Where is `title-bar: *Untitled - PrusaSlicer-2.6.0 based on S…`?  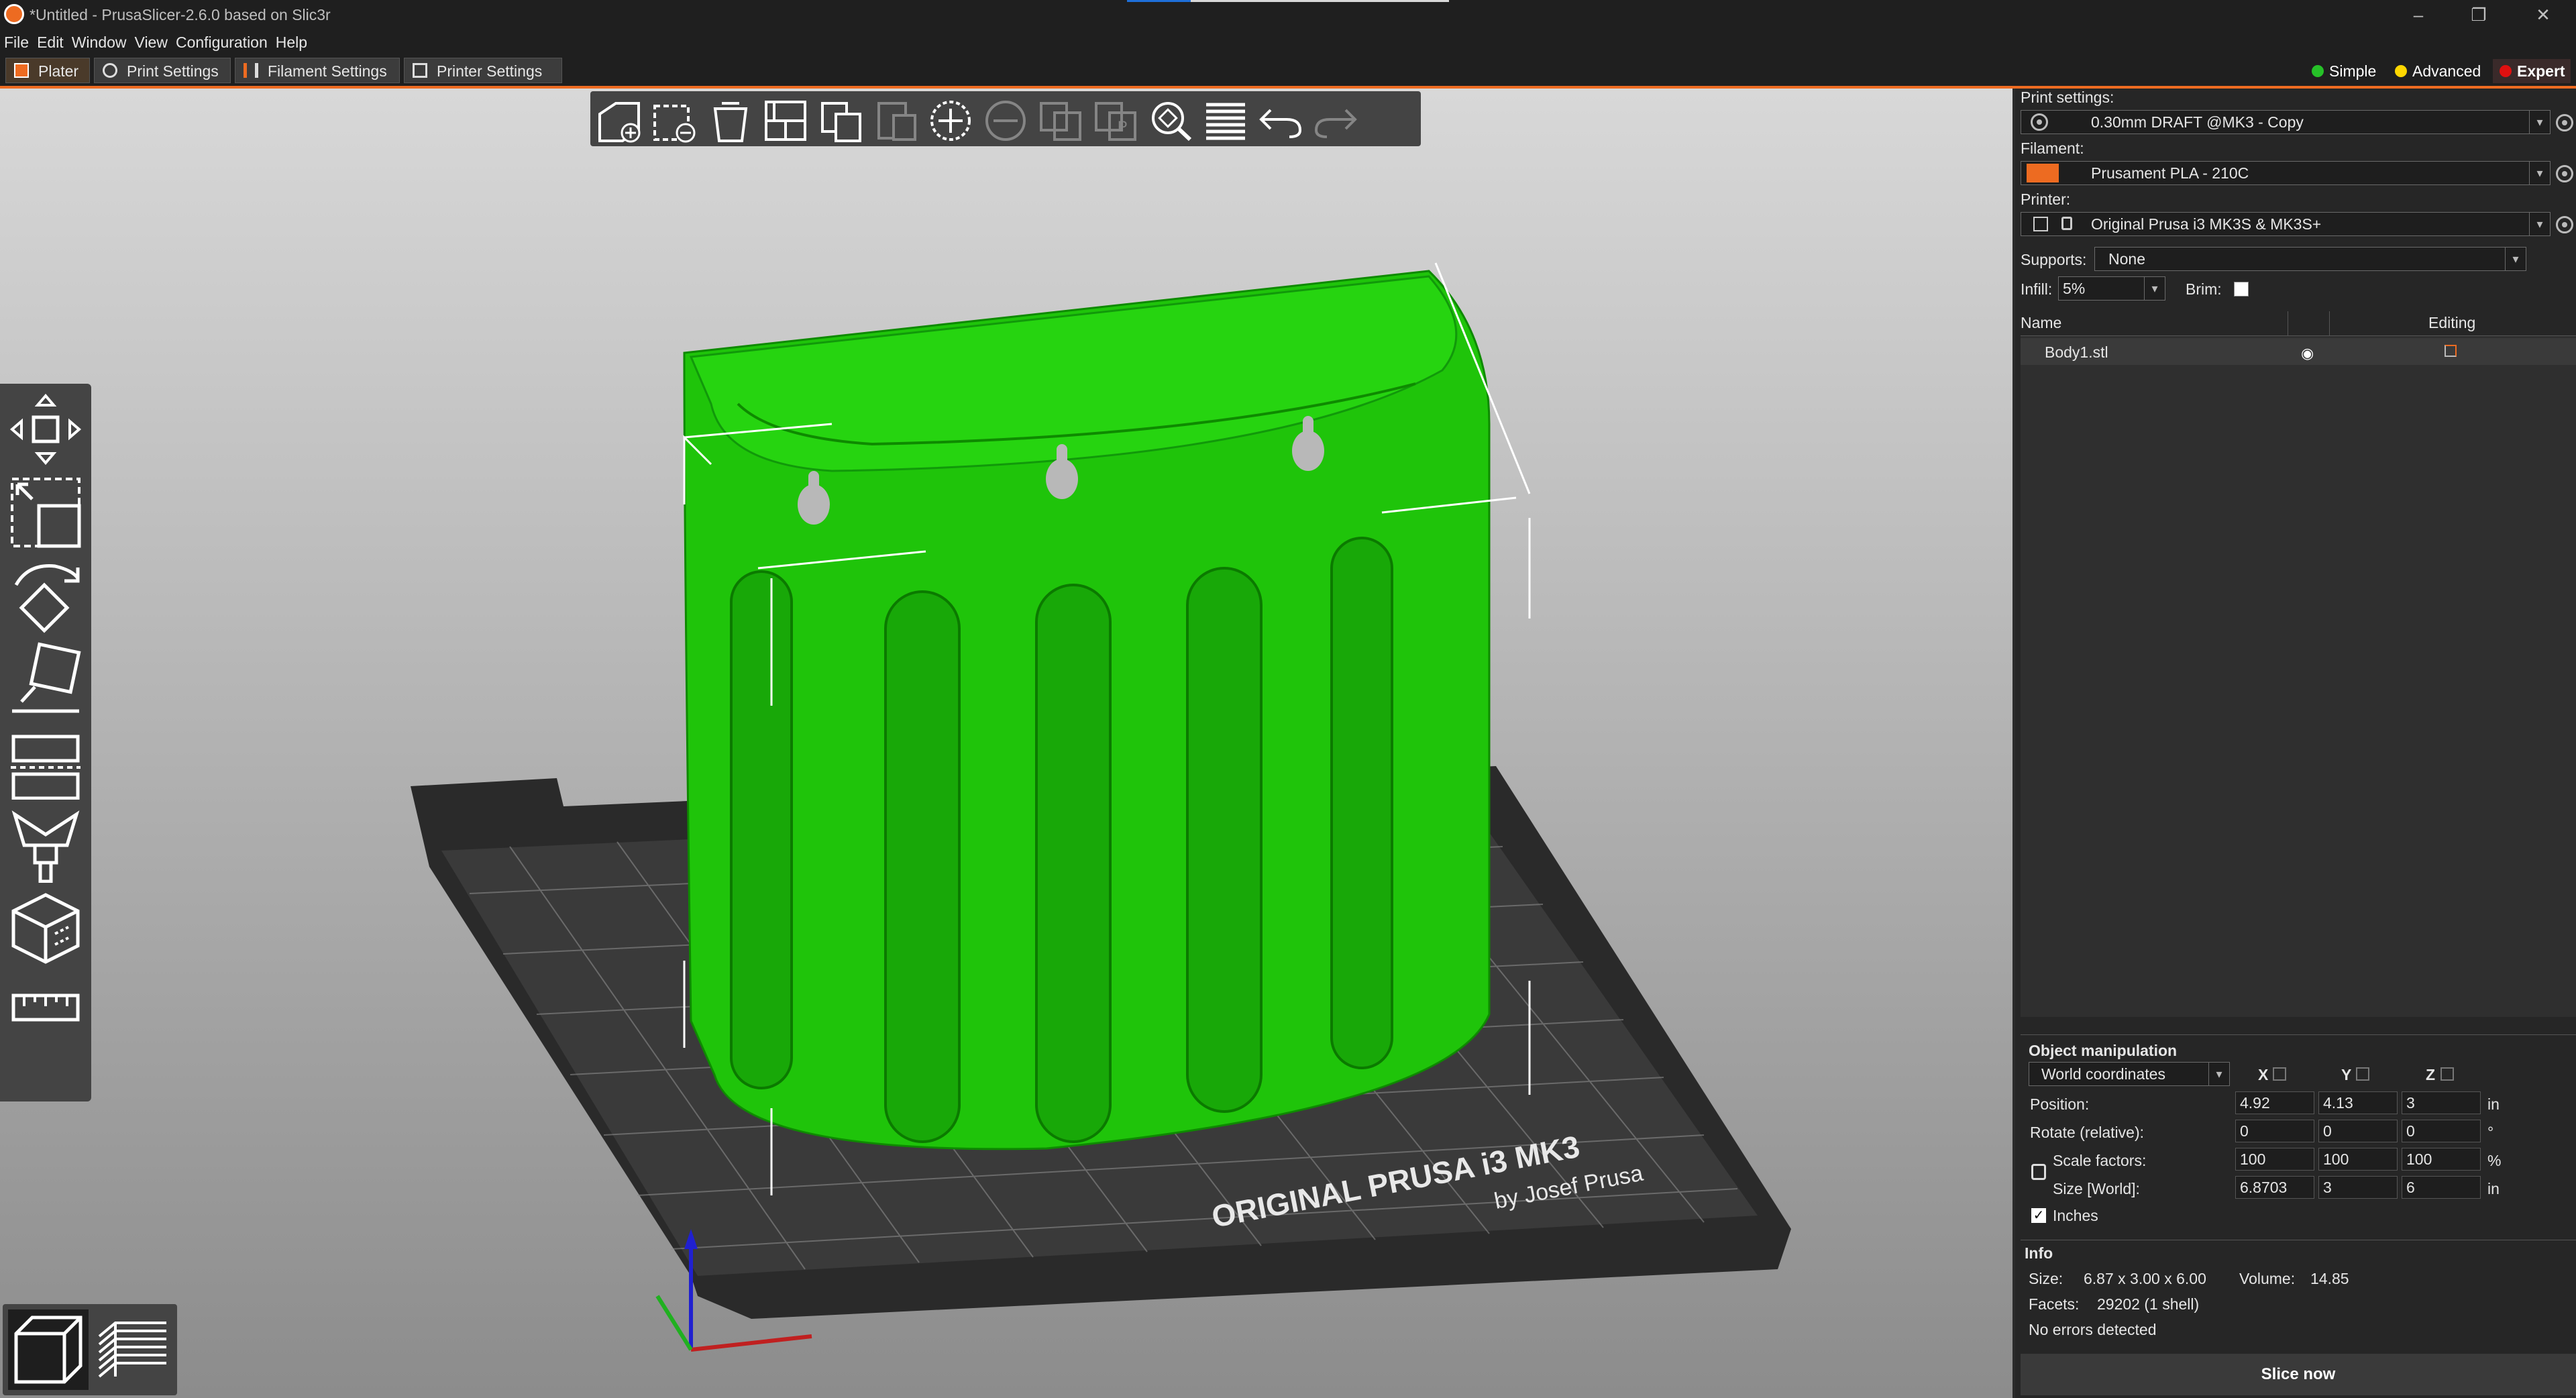
title-bar: *Untitled - PrusaSlicer-2.6.0 based on S… is located at coordinates (1288, 15).